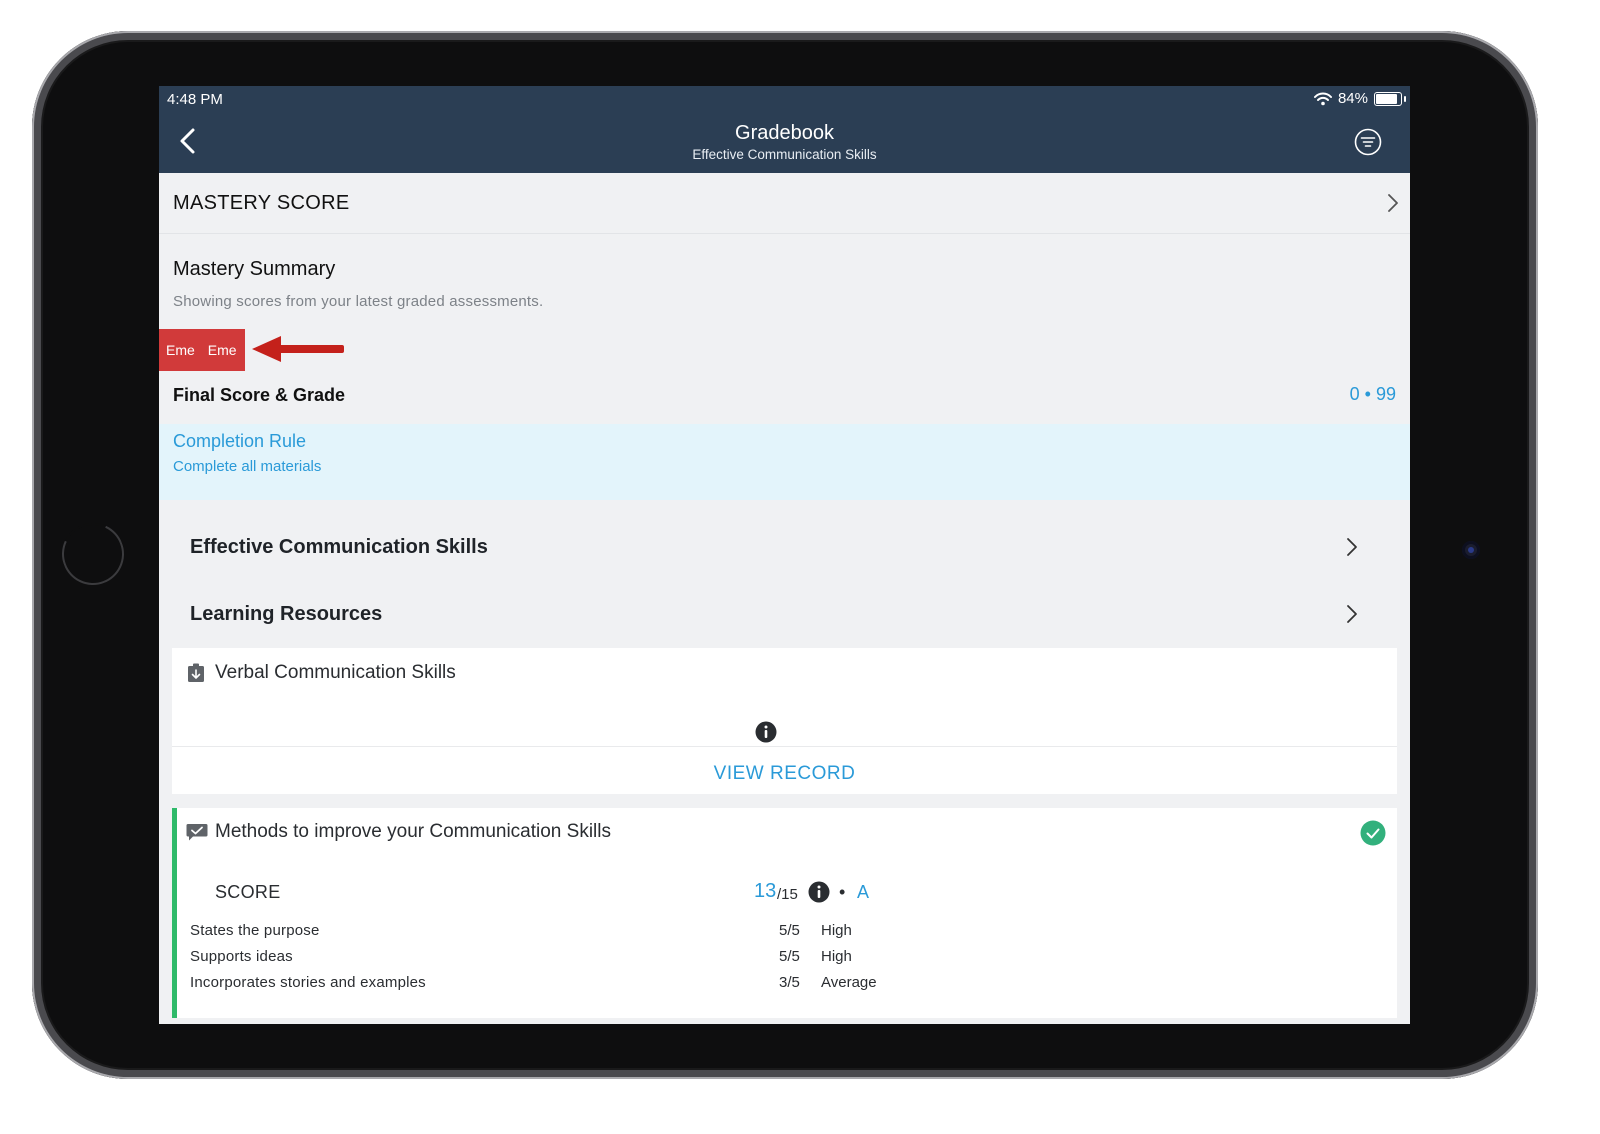 The height and width of the screenshot is (1134, 1600). Describe the element at coordinates (1322, 98) in the screenshot. I see `wifi-icon` at that location.